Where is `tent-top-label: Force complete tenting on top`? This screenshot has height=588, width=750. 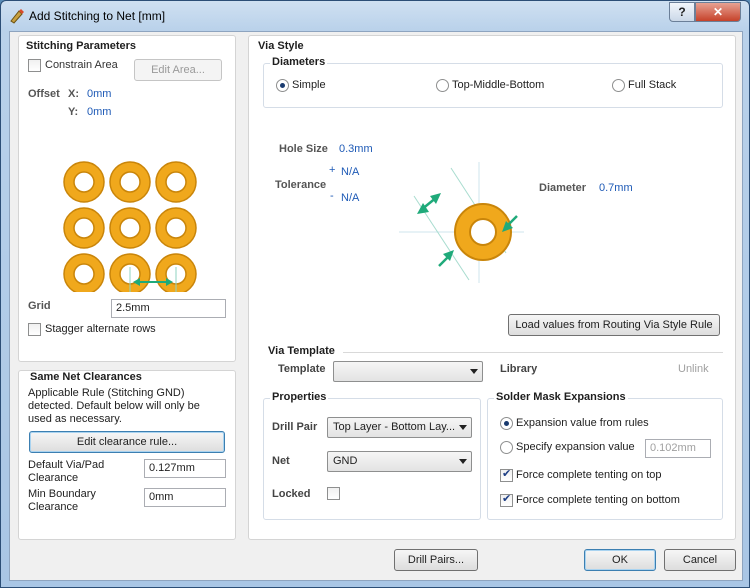 tent-top-label: Force complete tenting on top is located at coordinates (589, 475).